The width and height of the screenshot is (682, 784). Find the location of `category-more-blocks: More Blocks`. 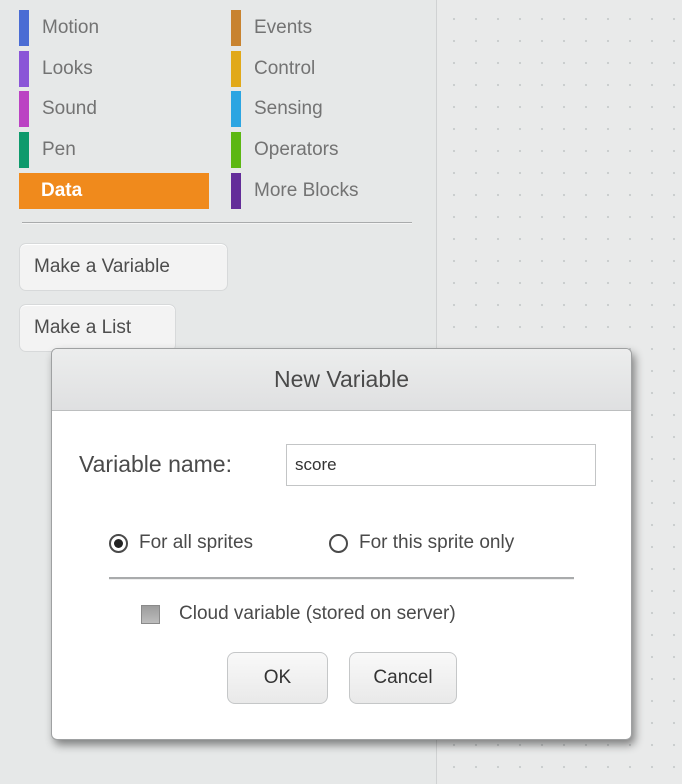

category-more-blocks: More Blocks is located at coordinates (326, 191).